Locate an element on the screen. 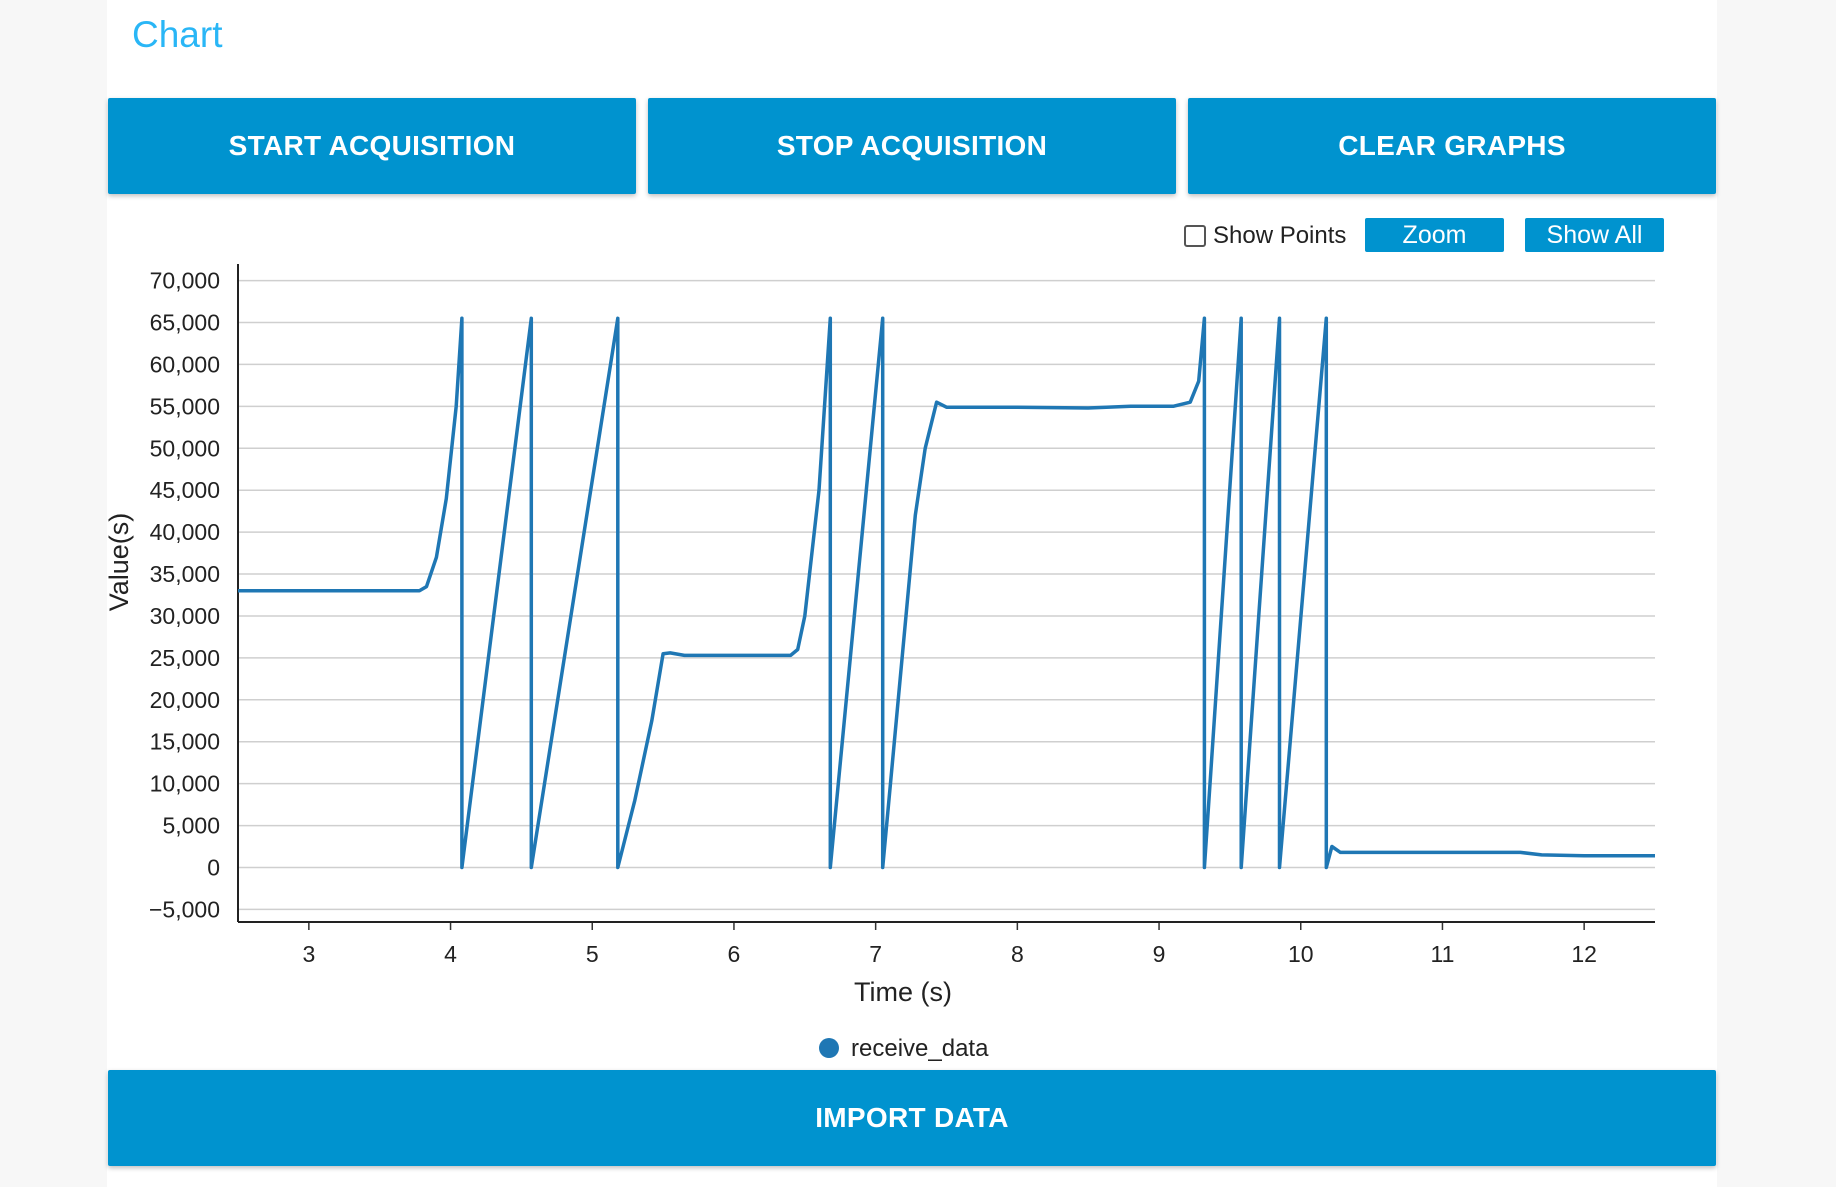 The image size is (1836, 1187). legend-label-receive-data: receive_data is located at coordinates (920, 1048).